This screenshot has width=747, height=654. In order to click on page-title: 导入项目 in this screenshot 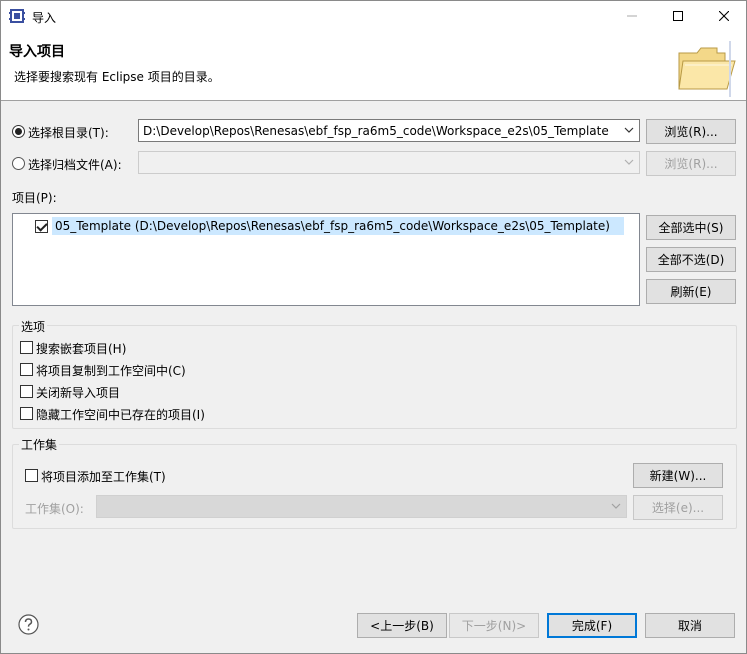, I will do `click(37, 52)`.